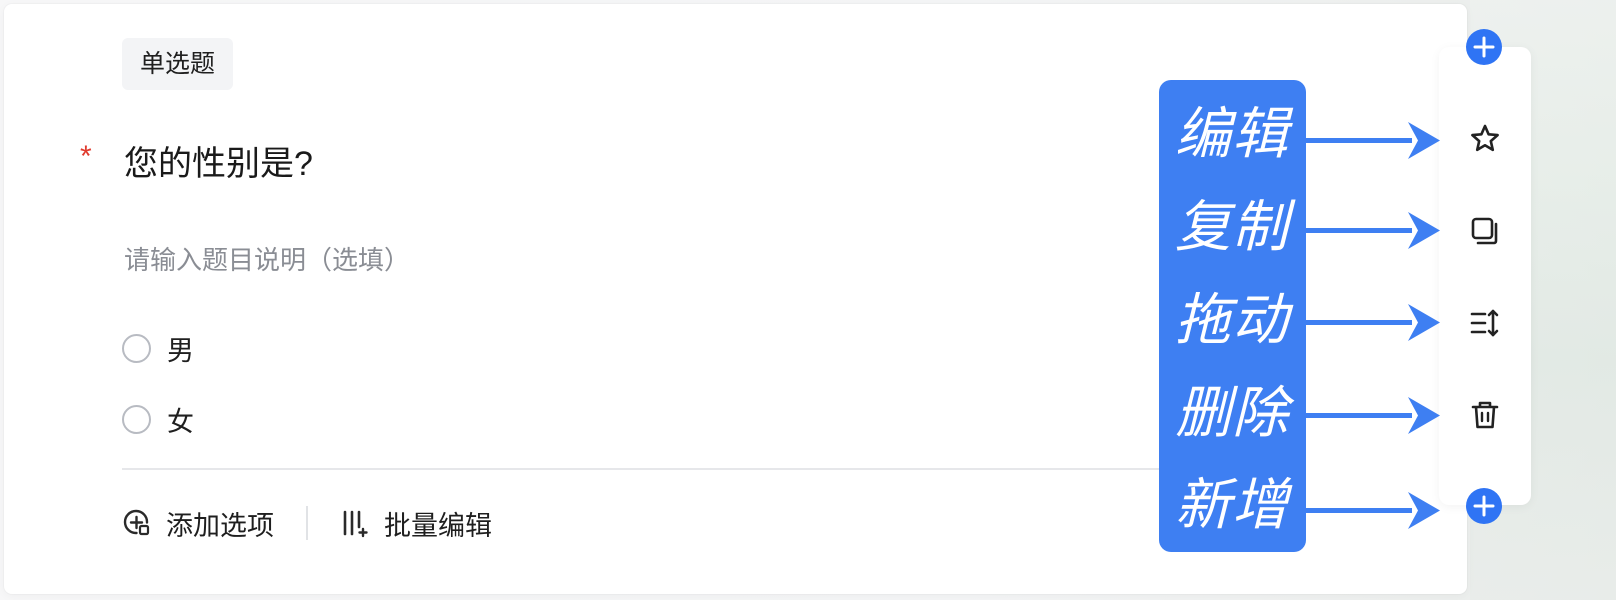 The image size is (1616, 600). Describe the element at coordinates (180, 350) in the screenshot. I see `option-label: 男` at that location.